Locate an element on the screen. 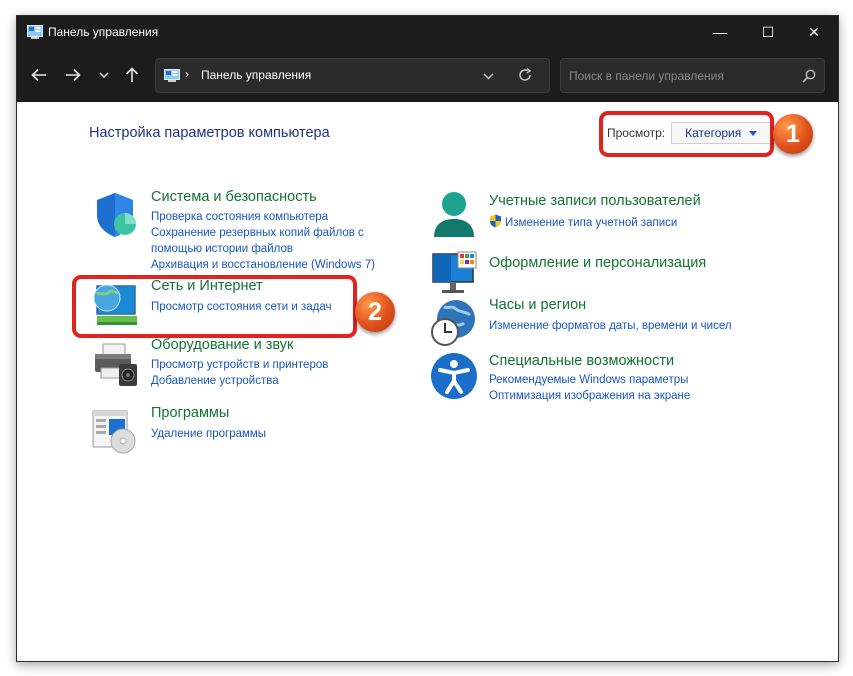 The width and height of the screenshot is (853, 676). programs-icon is located at coordinates (114, 432).